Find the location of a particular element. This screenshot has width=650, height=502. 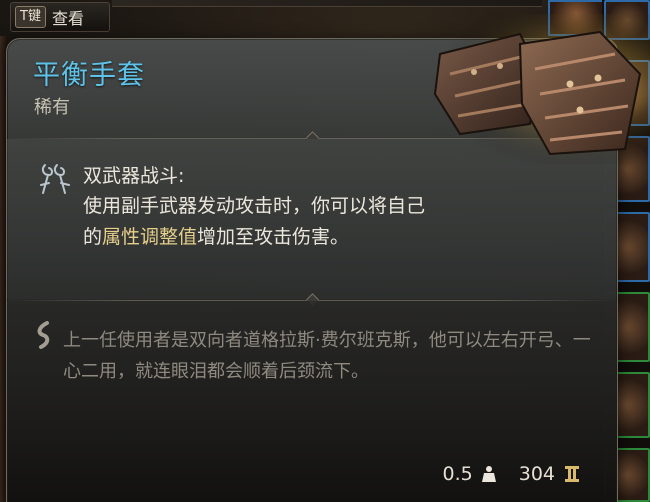

examine-hint: T键 查看 is located at coordinates (60, 17).